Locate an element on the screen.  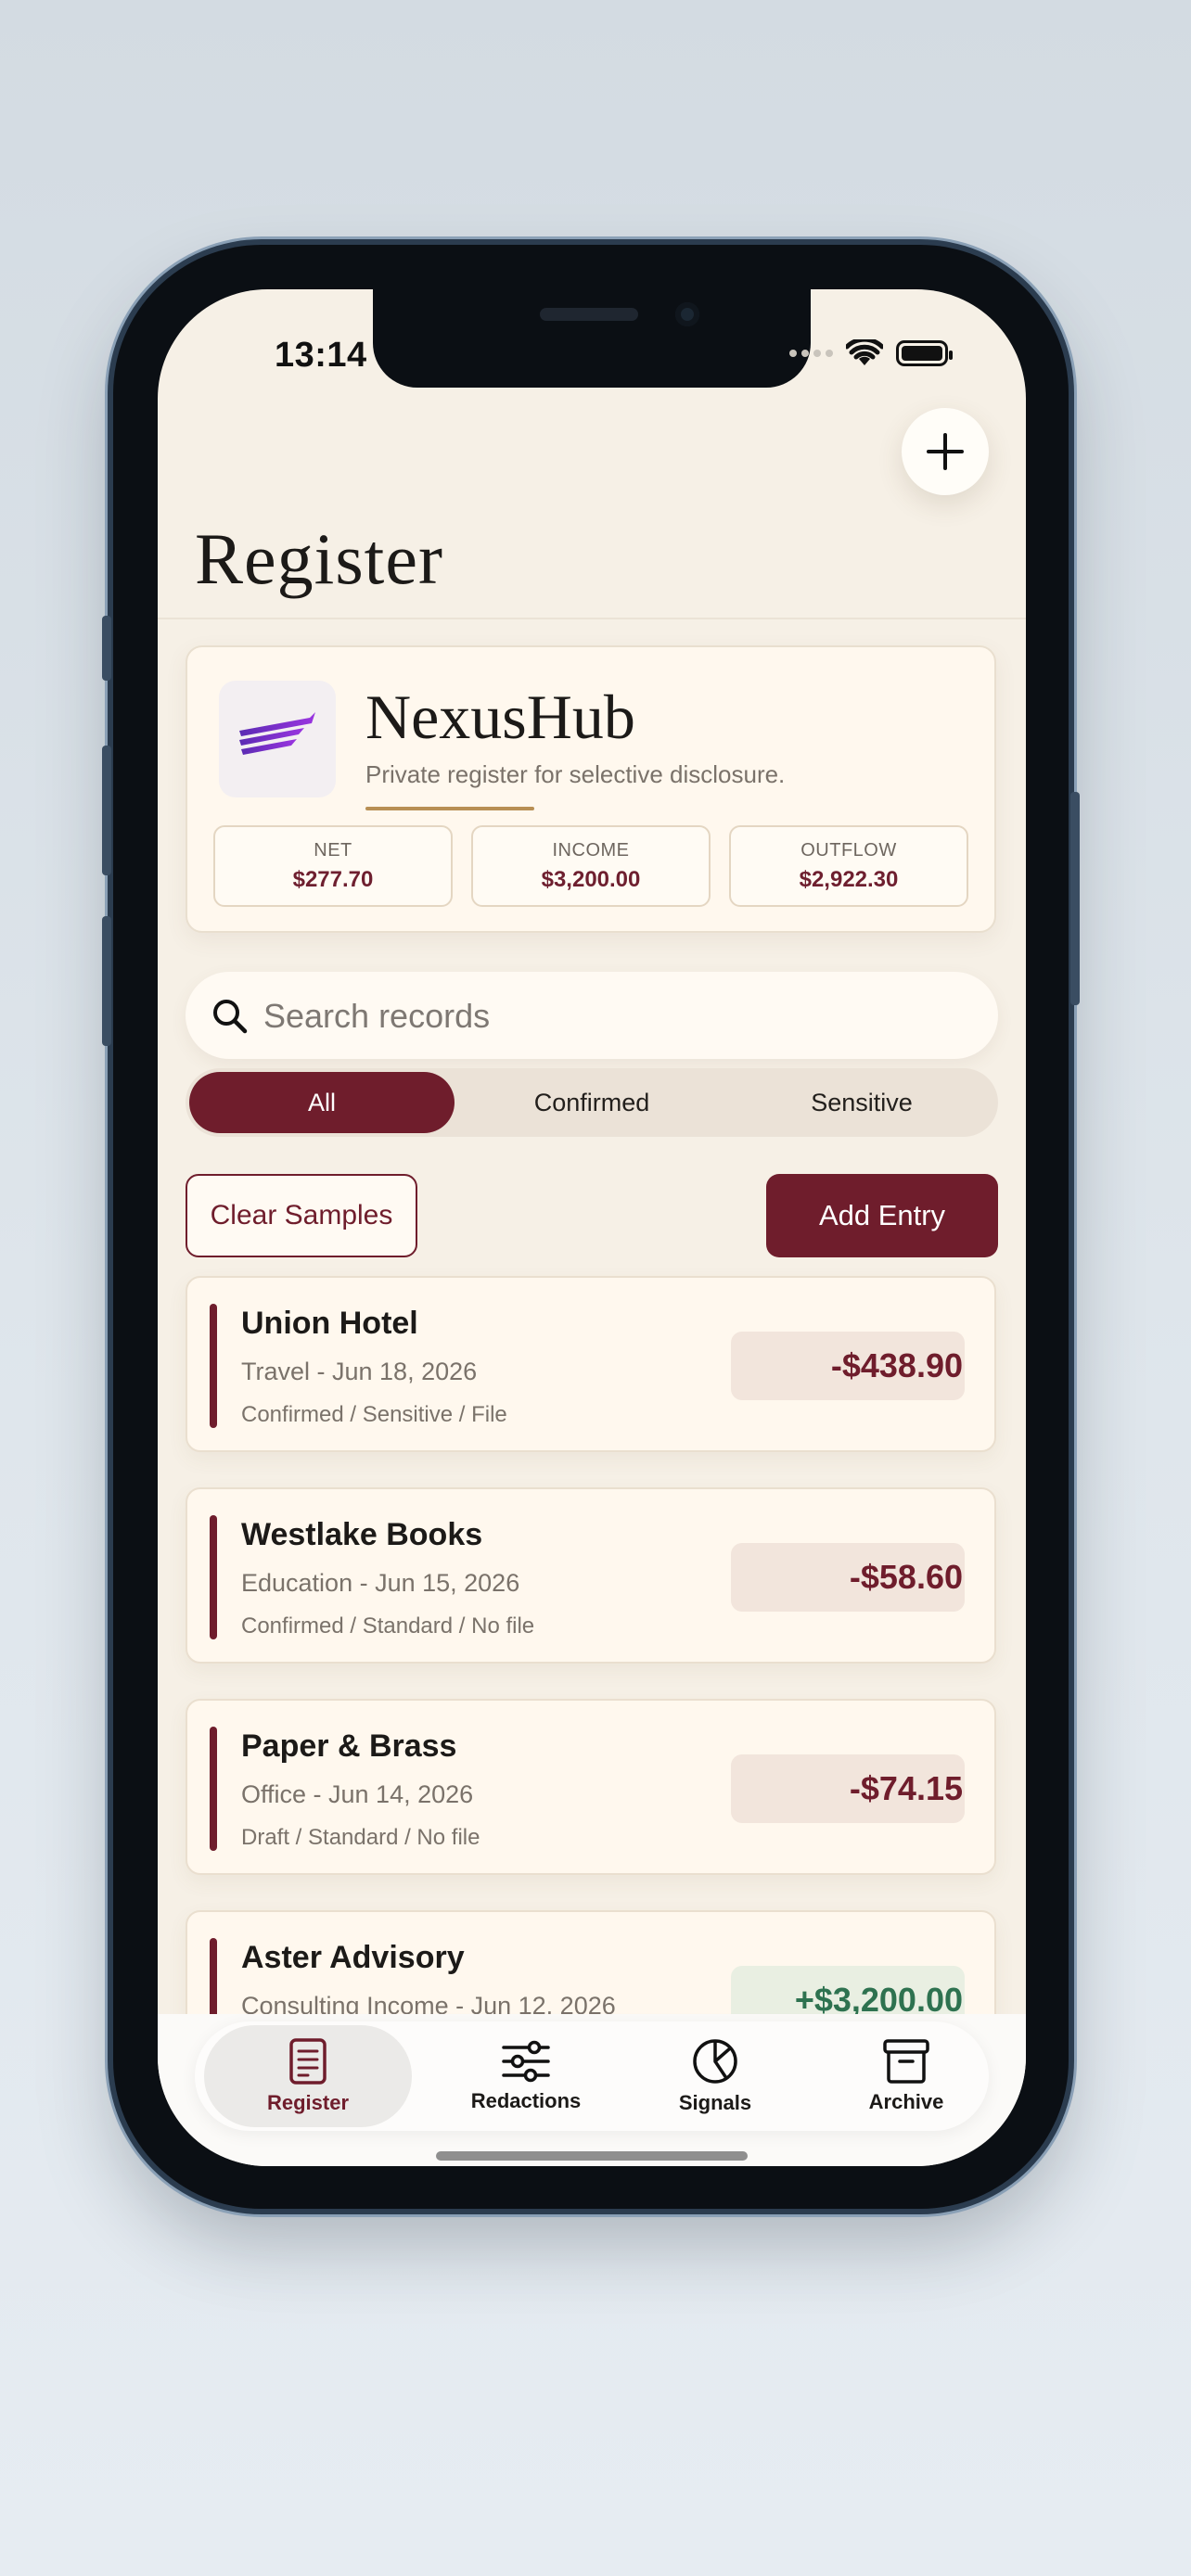
filter-segmented-control: All Confirmed Sensitive is located at coordinates (592, 1102).